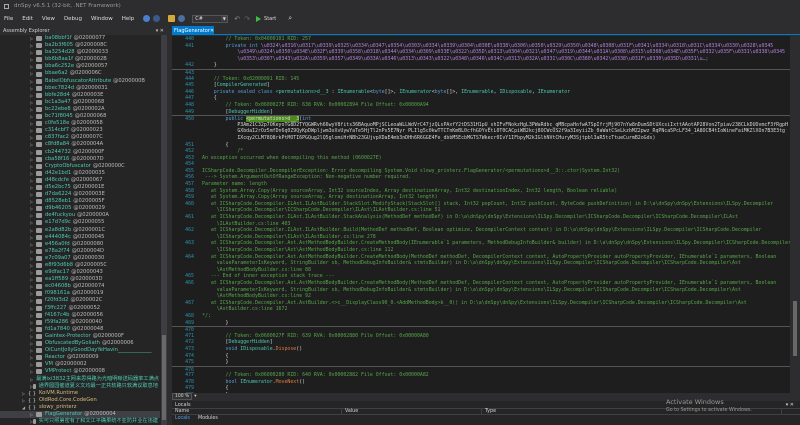 This screenshot has width=800, height=425. I want to click on close-icon: ✕, so click(212, 31).